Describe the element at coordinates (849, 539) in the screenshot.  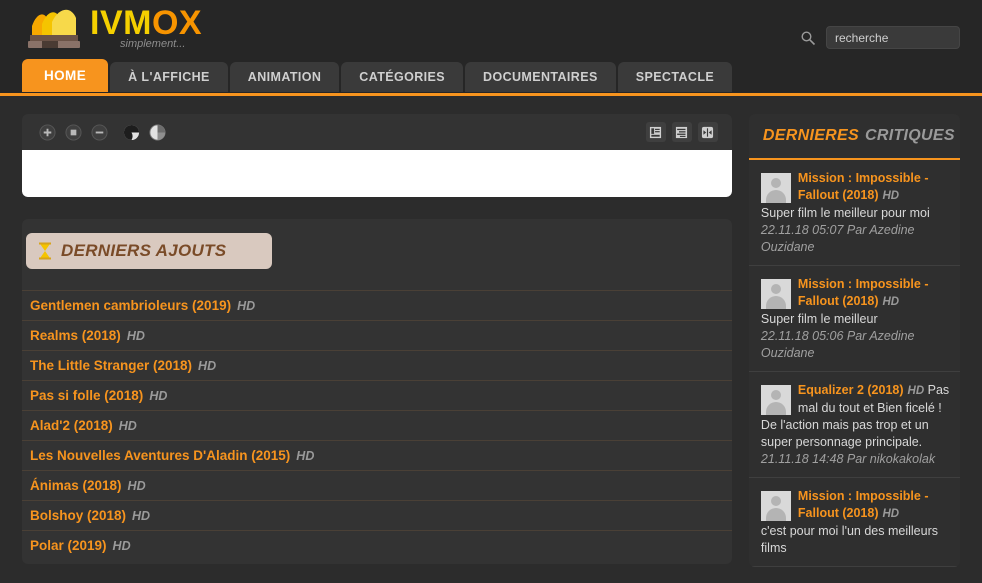
I see `review-comment: c'est pour moi l'un des meilleurs films` at that location.